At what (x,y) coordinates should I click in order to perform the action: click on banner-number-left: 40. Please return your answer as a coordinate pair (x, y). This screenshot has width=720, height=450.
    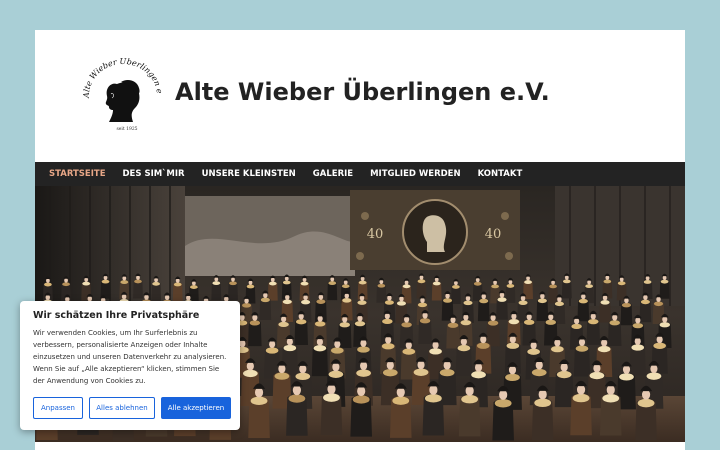
    Looking at the image, I should click on (375, 234).